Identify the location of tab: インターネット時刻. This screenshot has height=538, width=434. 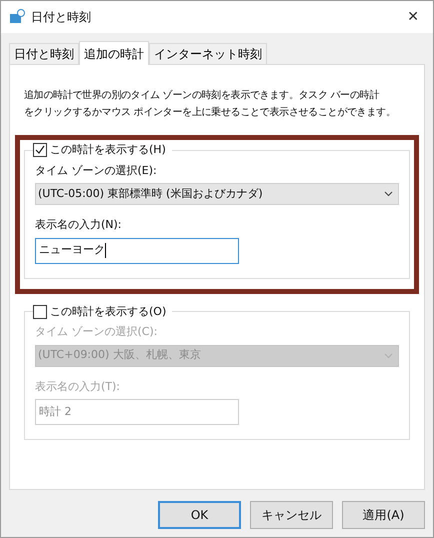
(208, 53).